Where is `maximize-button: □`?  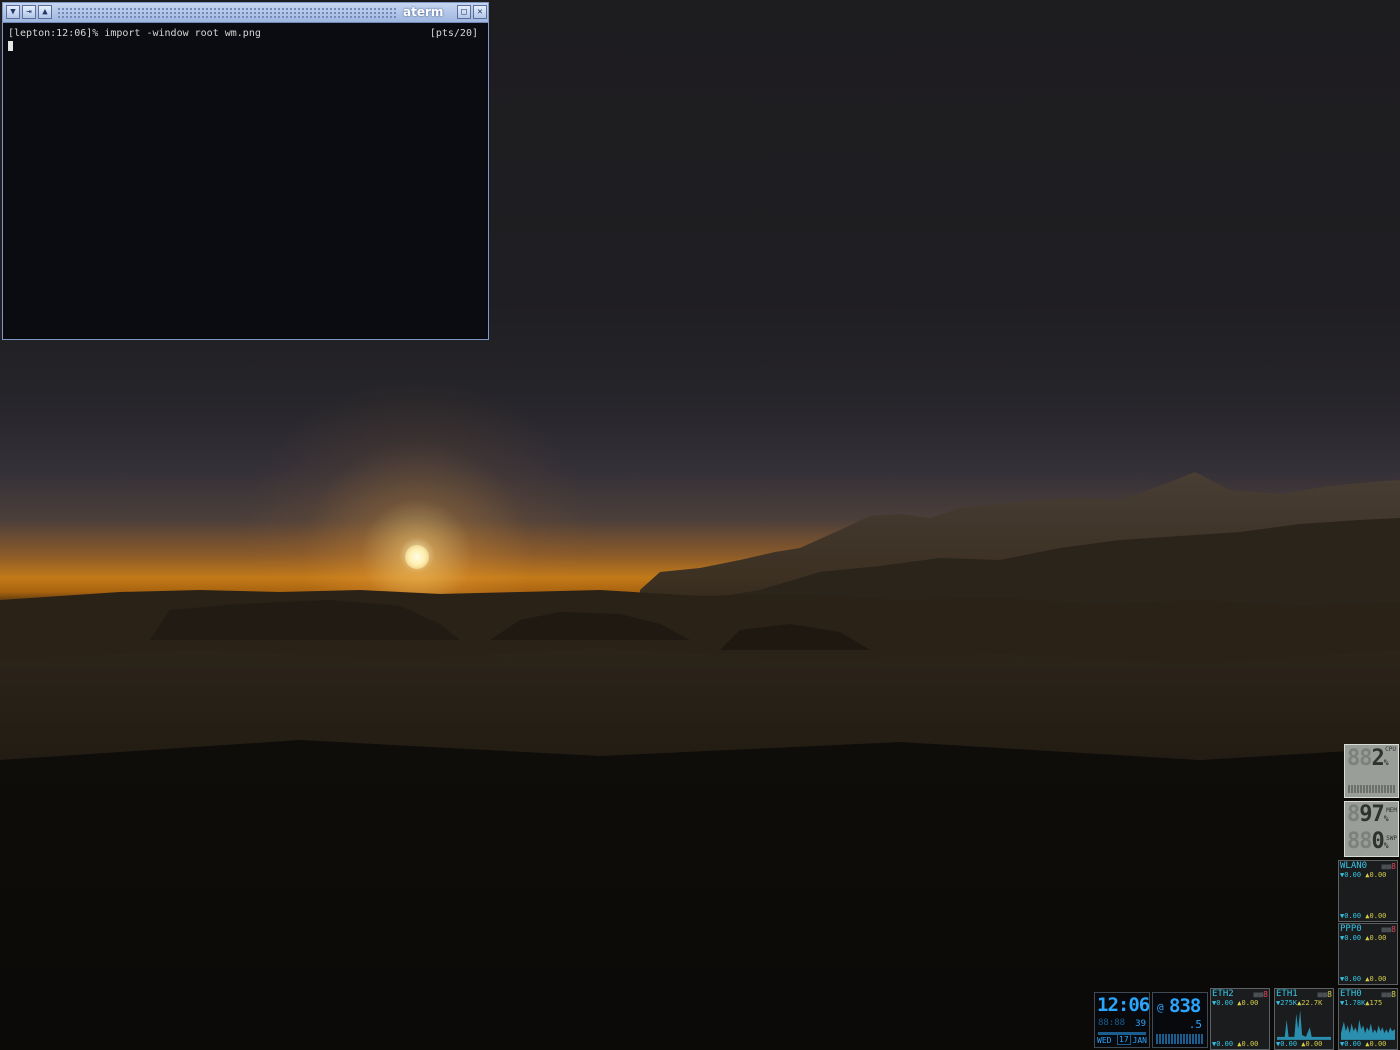
maximize-button: □ is located at coordinates (464, 12).